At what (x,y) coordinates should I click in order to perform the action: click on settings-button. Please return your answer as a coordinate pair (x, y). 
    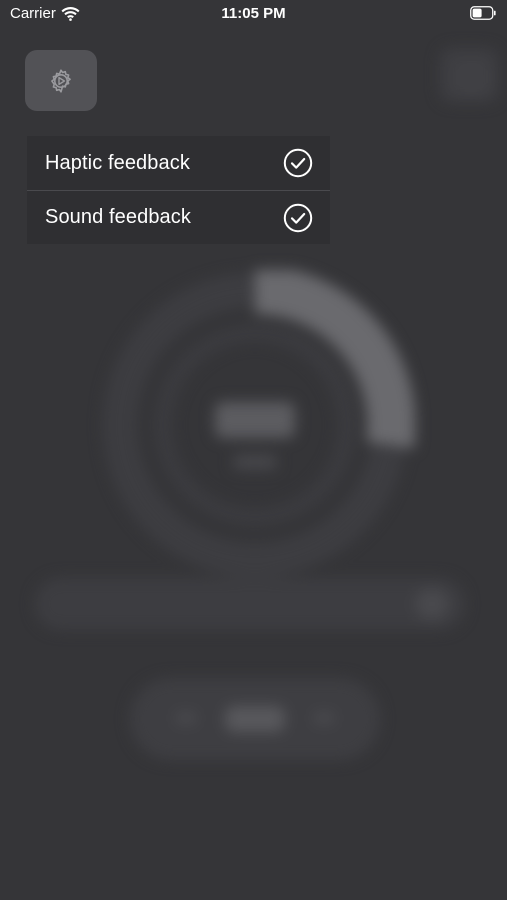
    Looking at the image, I should click on (61, 80).